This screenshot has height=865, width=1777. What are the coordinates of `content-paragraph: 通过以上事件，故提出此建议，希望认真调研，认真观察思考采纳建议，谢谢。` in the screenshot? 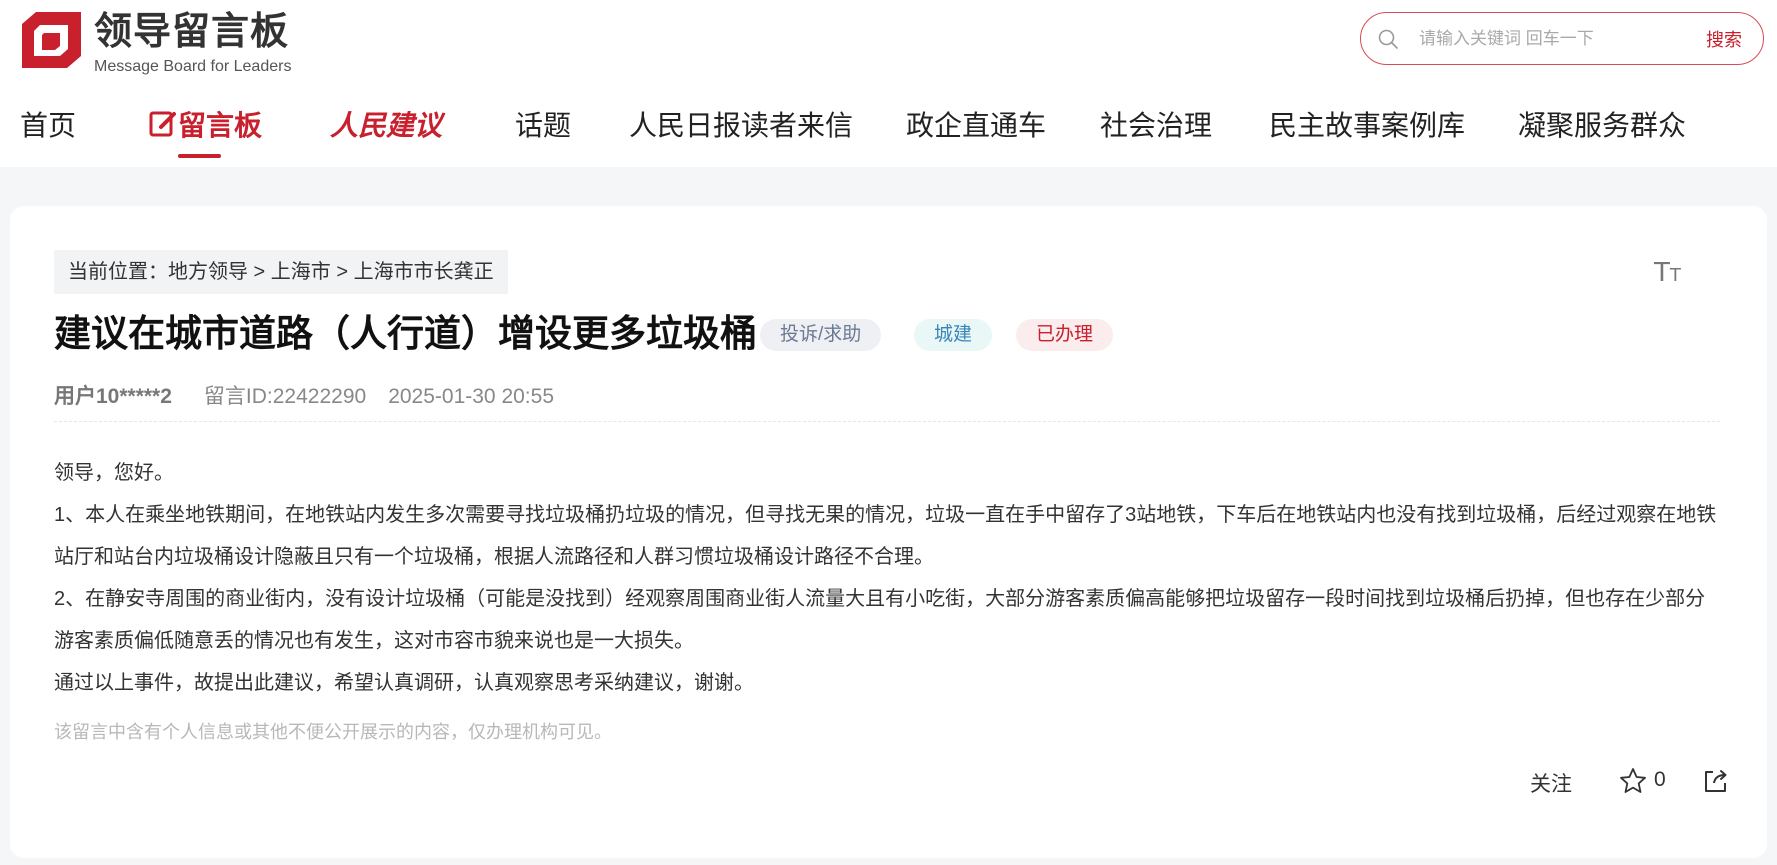 It's located at (404, 683).